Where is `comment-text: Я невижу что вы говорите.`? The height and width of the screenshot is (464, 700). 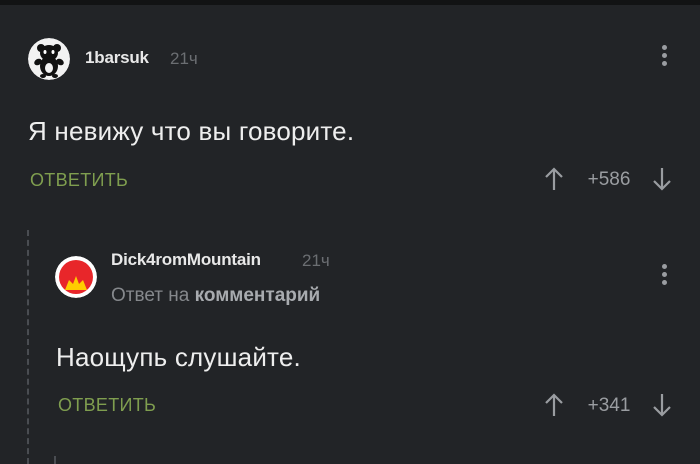
comment-text: Я невижу что вы говорите. is located at coordinates (191, 131).